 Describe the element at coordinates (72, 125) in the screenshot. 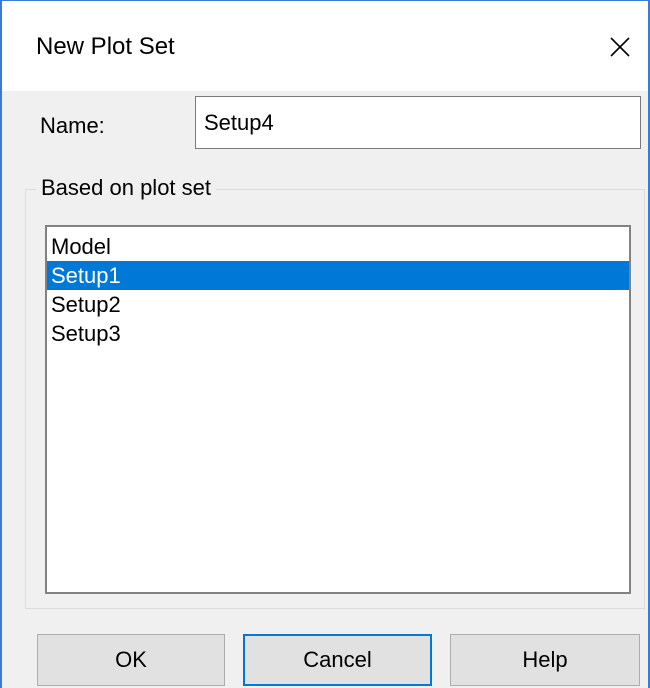

I see `name-label: Name:` at that location.